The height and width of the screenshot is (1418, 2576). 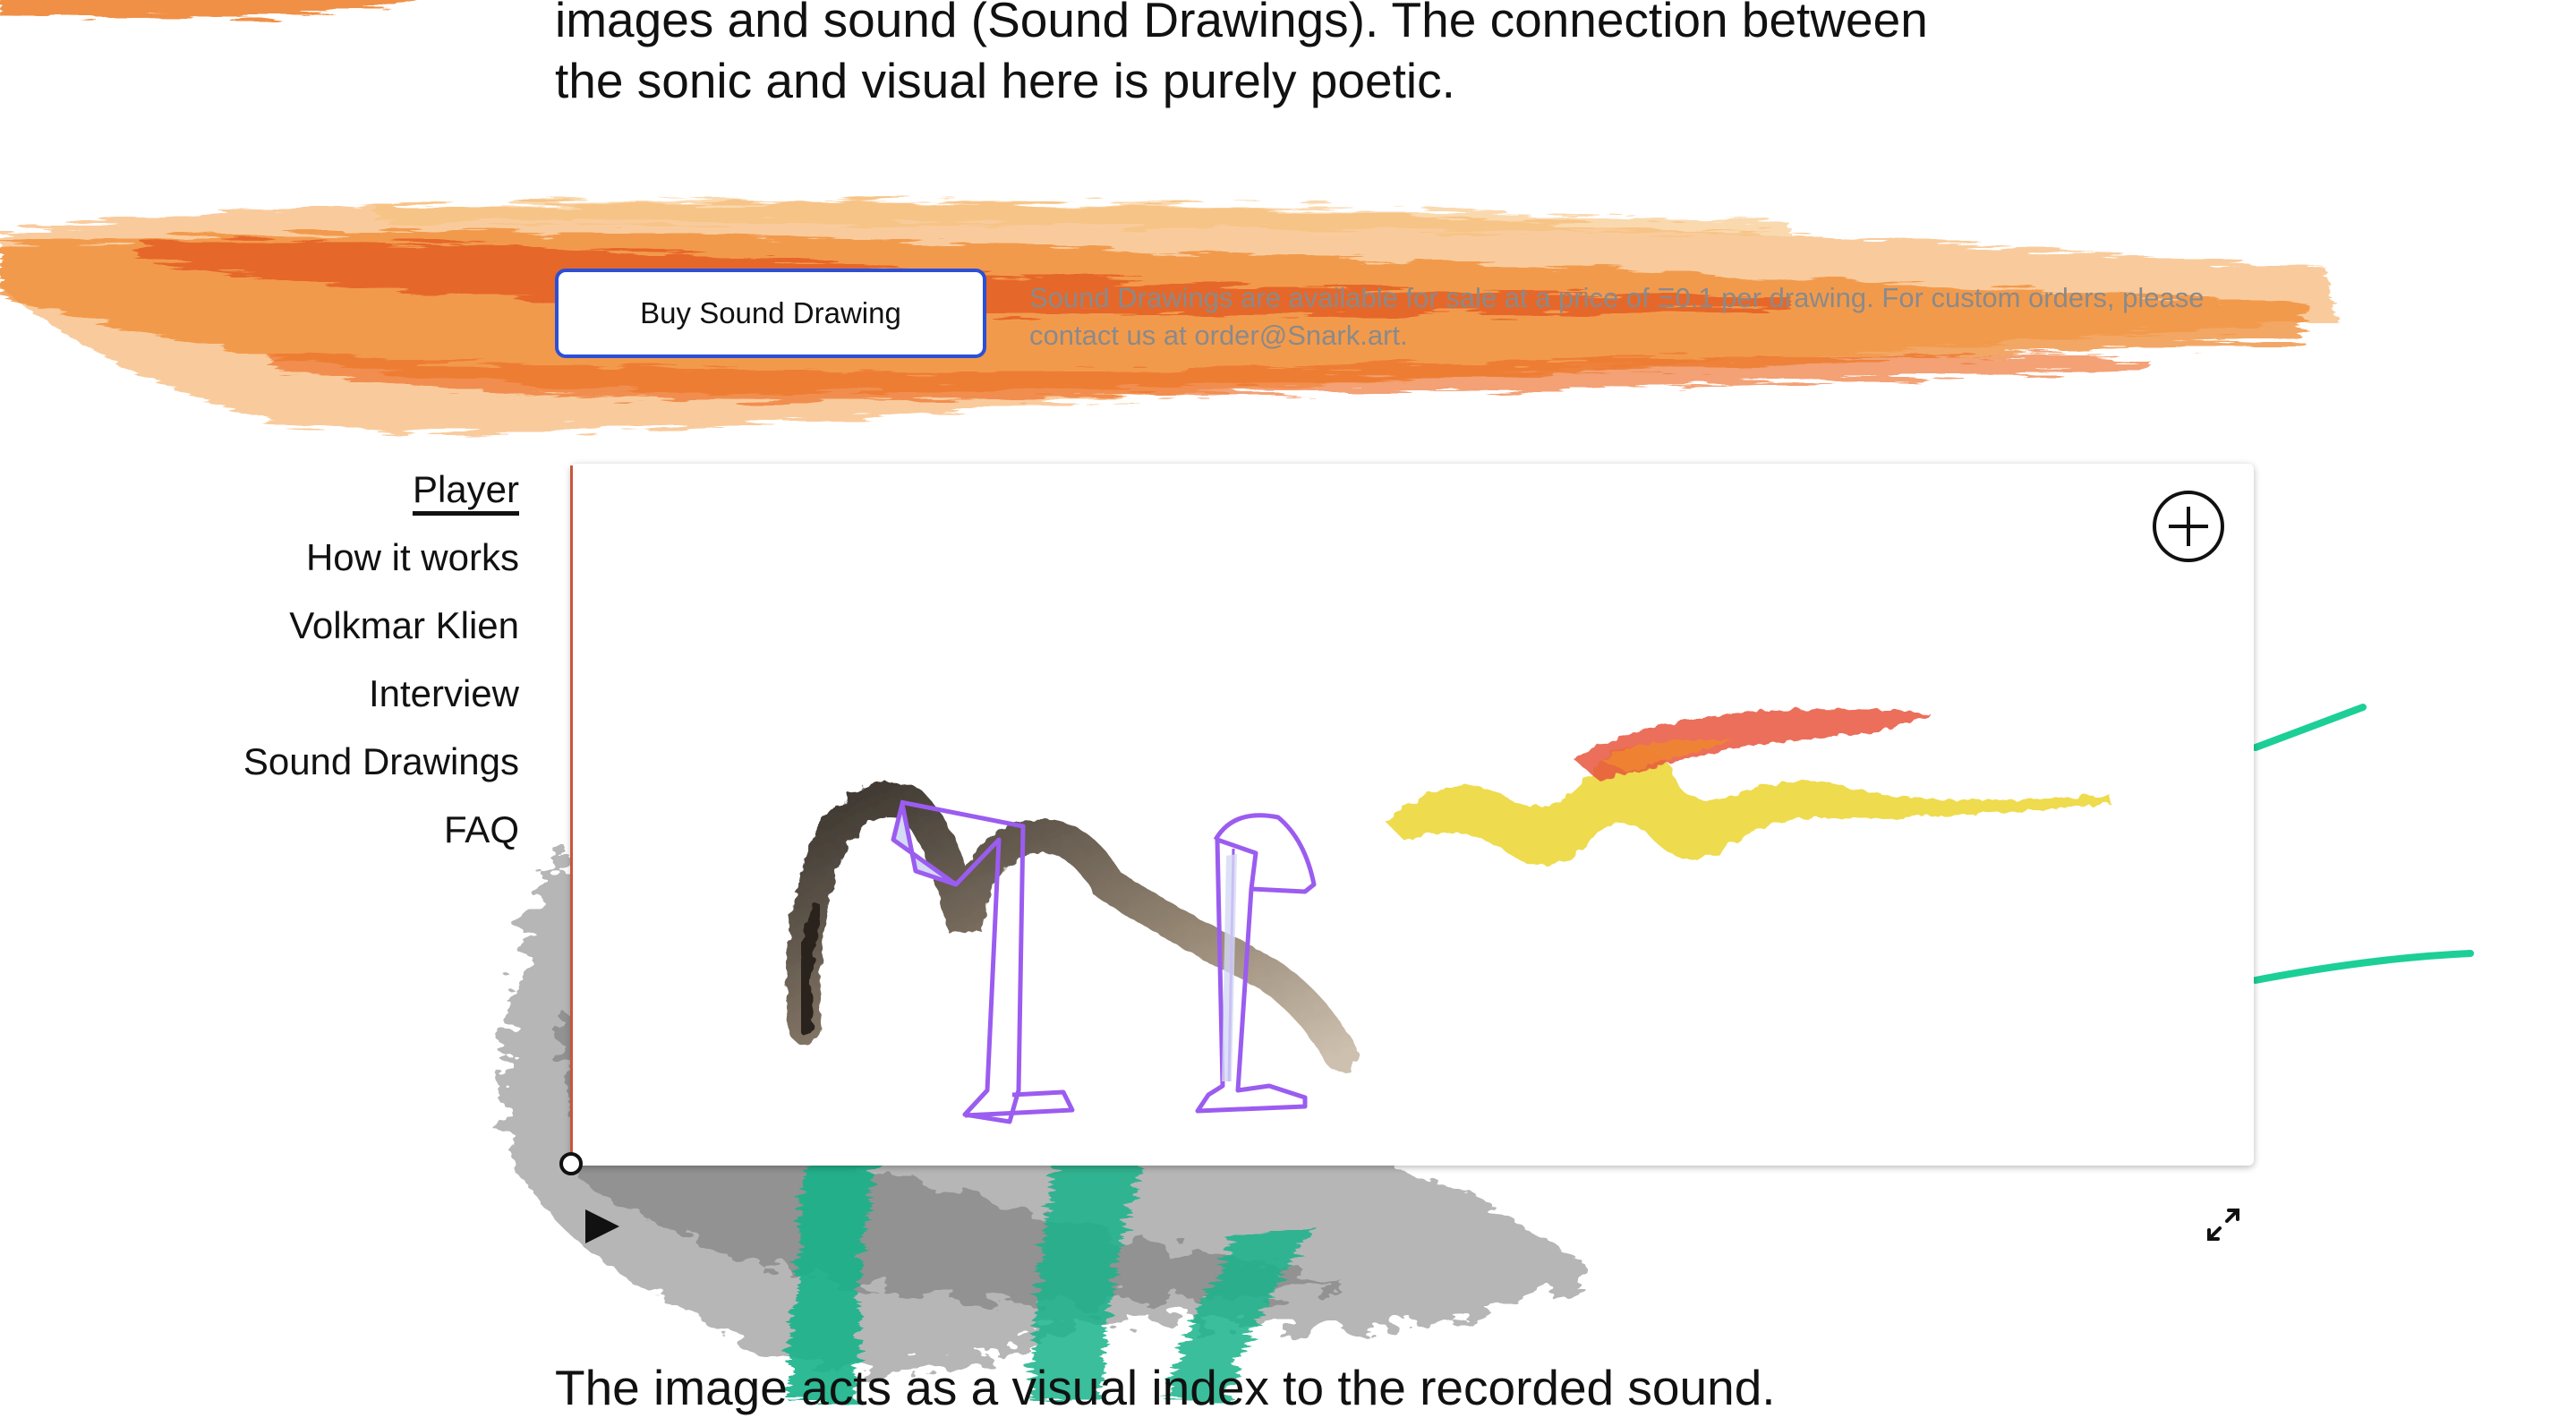 What do you see at coordinates (304, 490) in the screenshot?
I see `nav-item-player: Player` at bounding box center [304, 490].